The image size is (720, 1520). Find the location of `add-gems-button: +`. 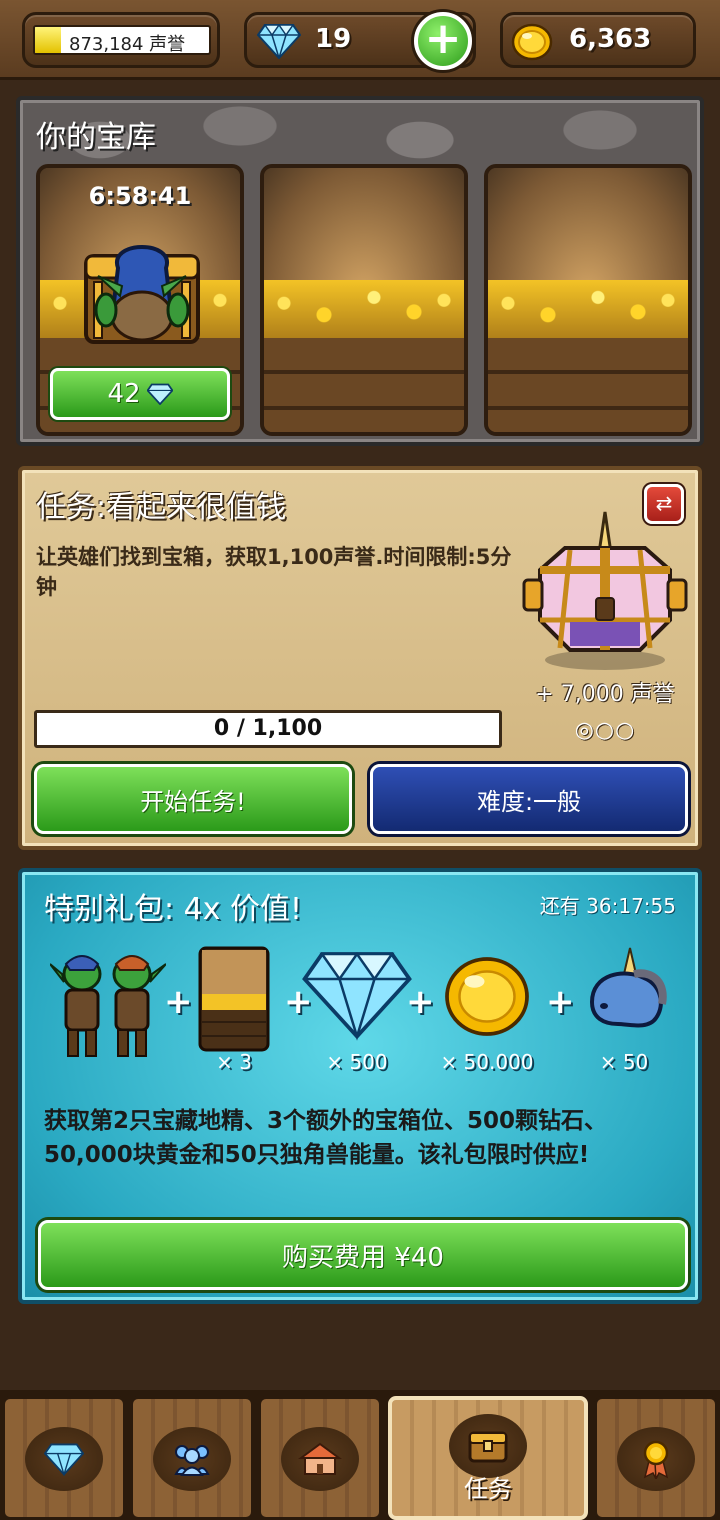

add-gems-button: + is located at coordinates (443, 41).